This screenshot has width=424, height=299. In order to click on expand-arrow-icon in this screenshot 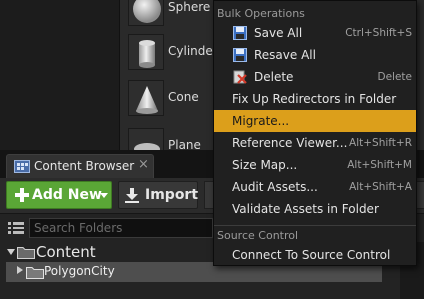, I will do `click(11, 252)`.